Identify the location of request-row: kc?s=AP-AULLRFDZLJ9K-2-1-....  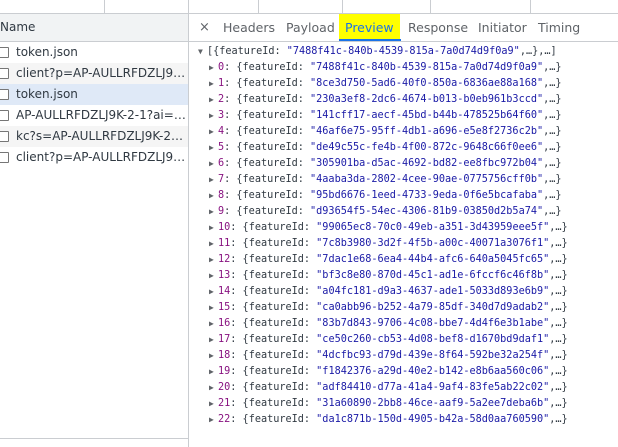
(94, 136).